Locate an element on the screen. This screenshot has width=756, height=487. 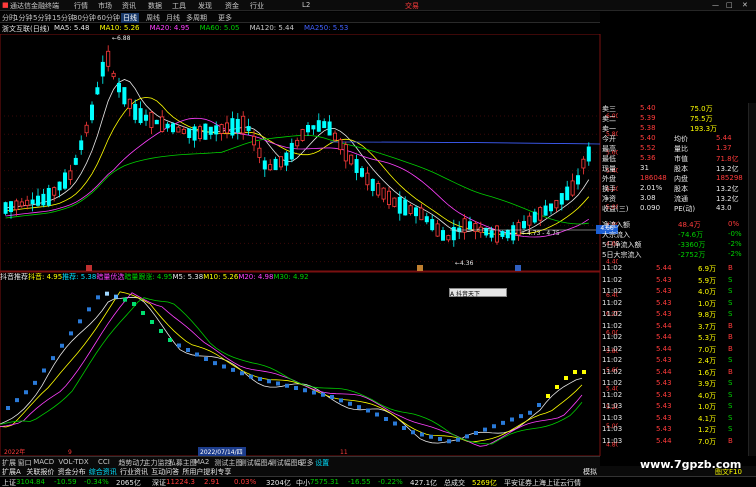
quote-scrollbar is located at coordinates (752, 279).